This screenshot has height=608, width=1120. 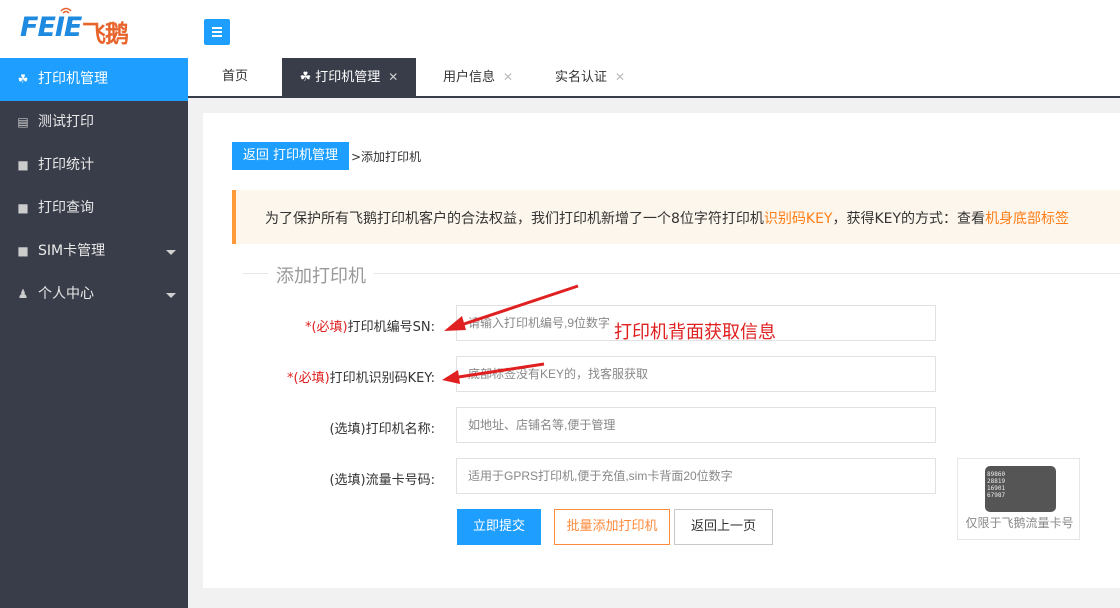 What do you see at coordinates (66, 10) in the screenshot?
I see `wifi-icon` at bounding box center [66, 10].